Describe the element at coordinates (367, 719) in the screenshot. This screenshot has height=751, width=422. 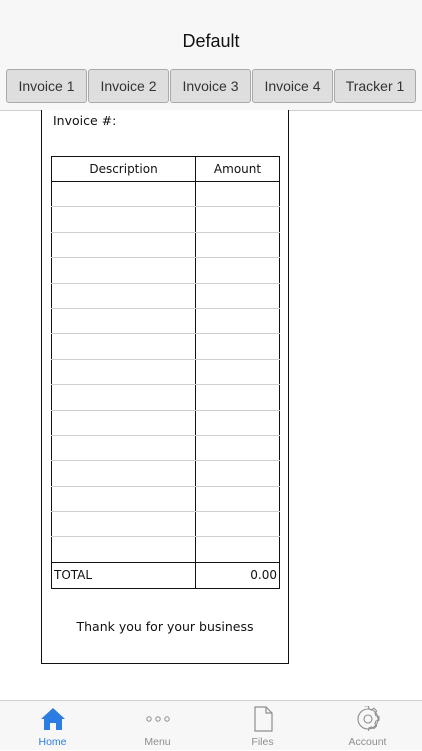
I see `gear-icon` at that location.